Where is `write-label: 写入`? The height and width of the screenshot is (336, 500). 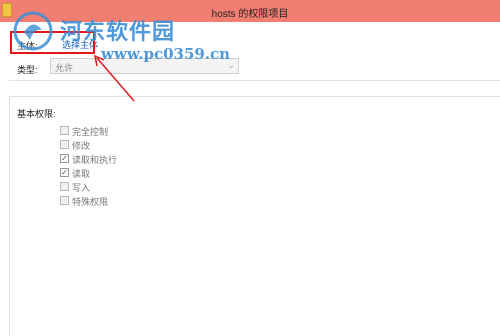
write-label: 写入 is located at coordinates (81, 188).